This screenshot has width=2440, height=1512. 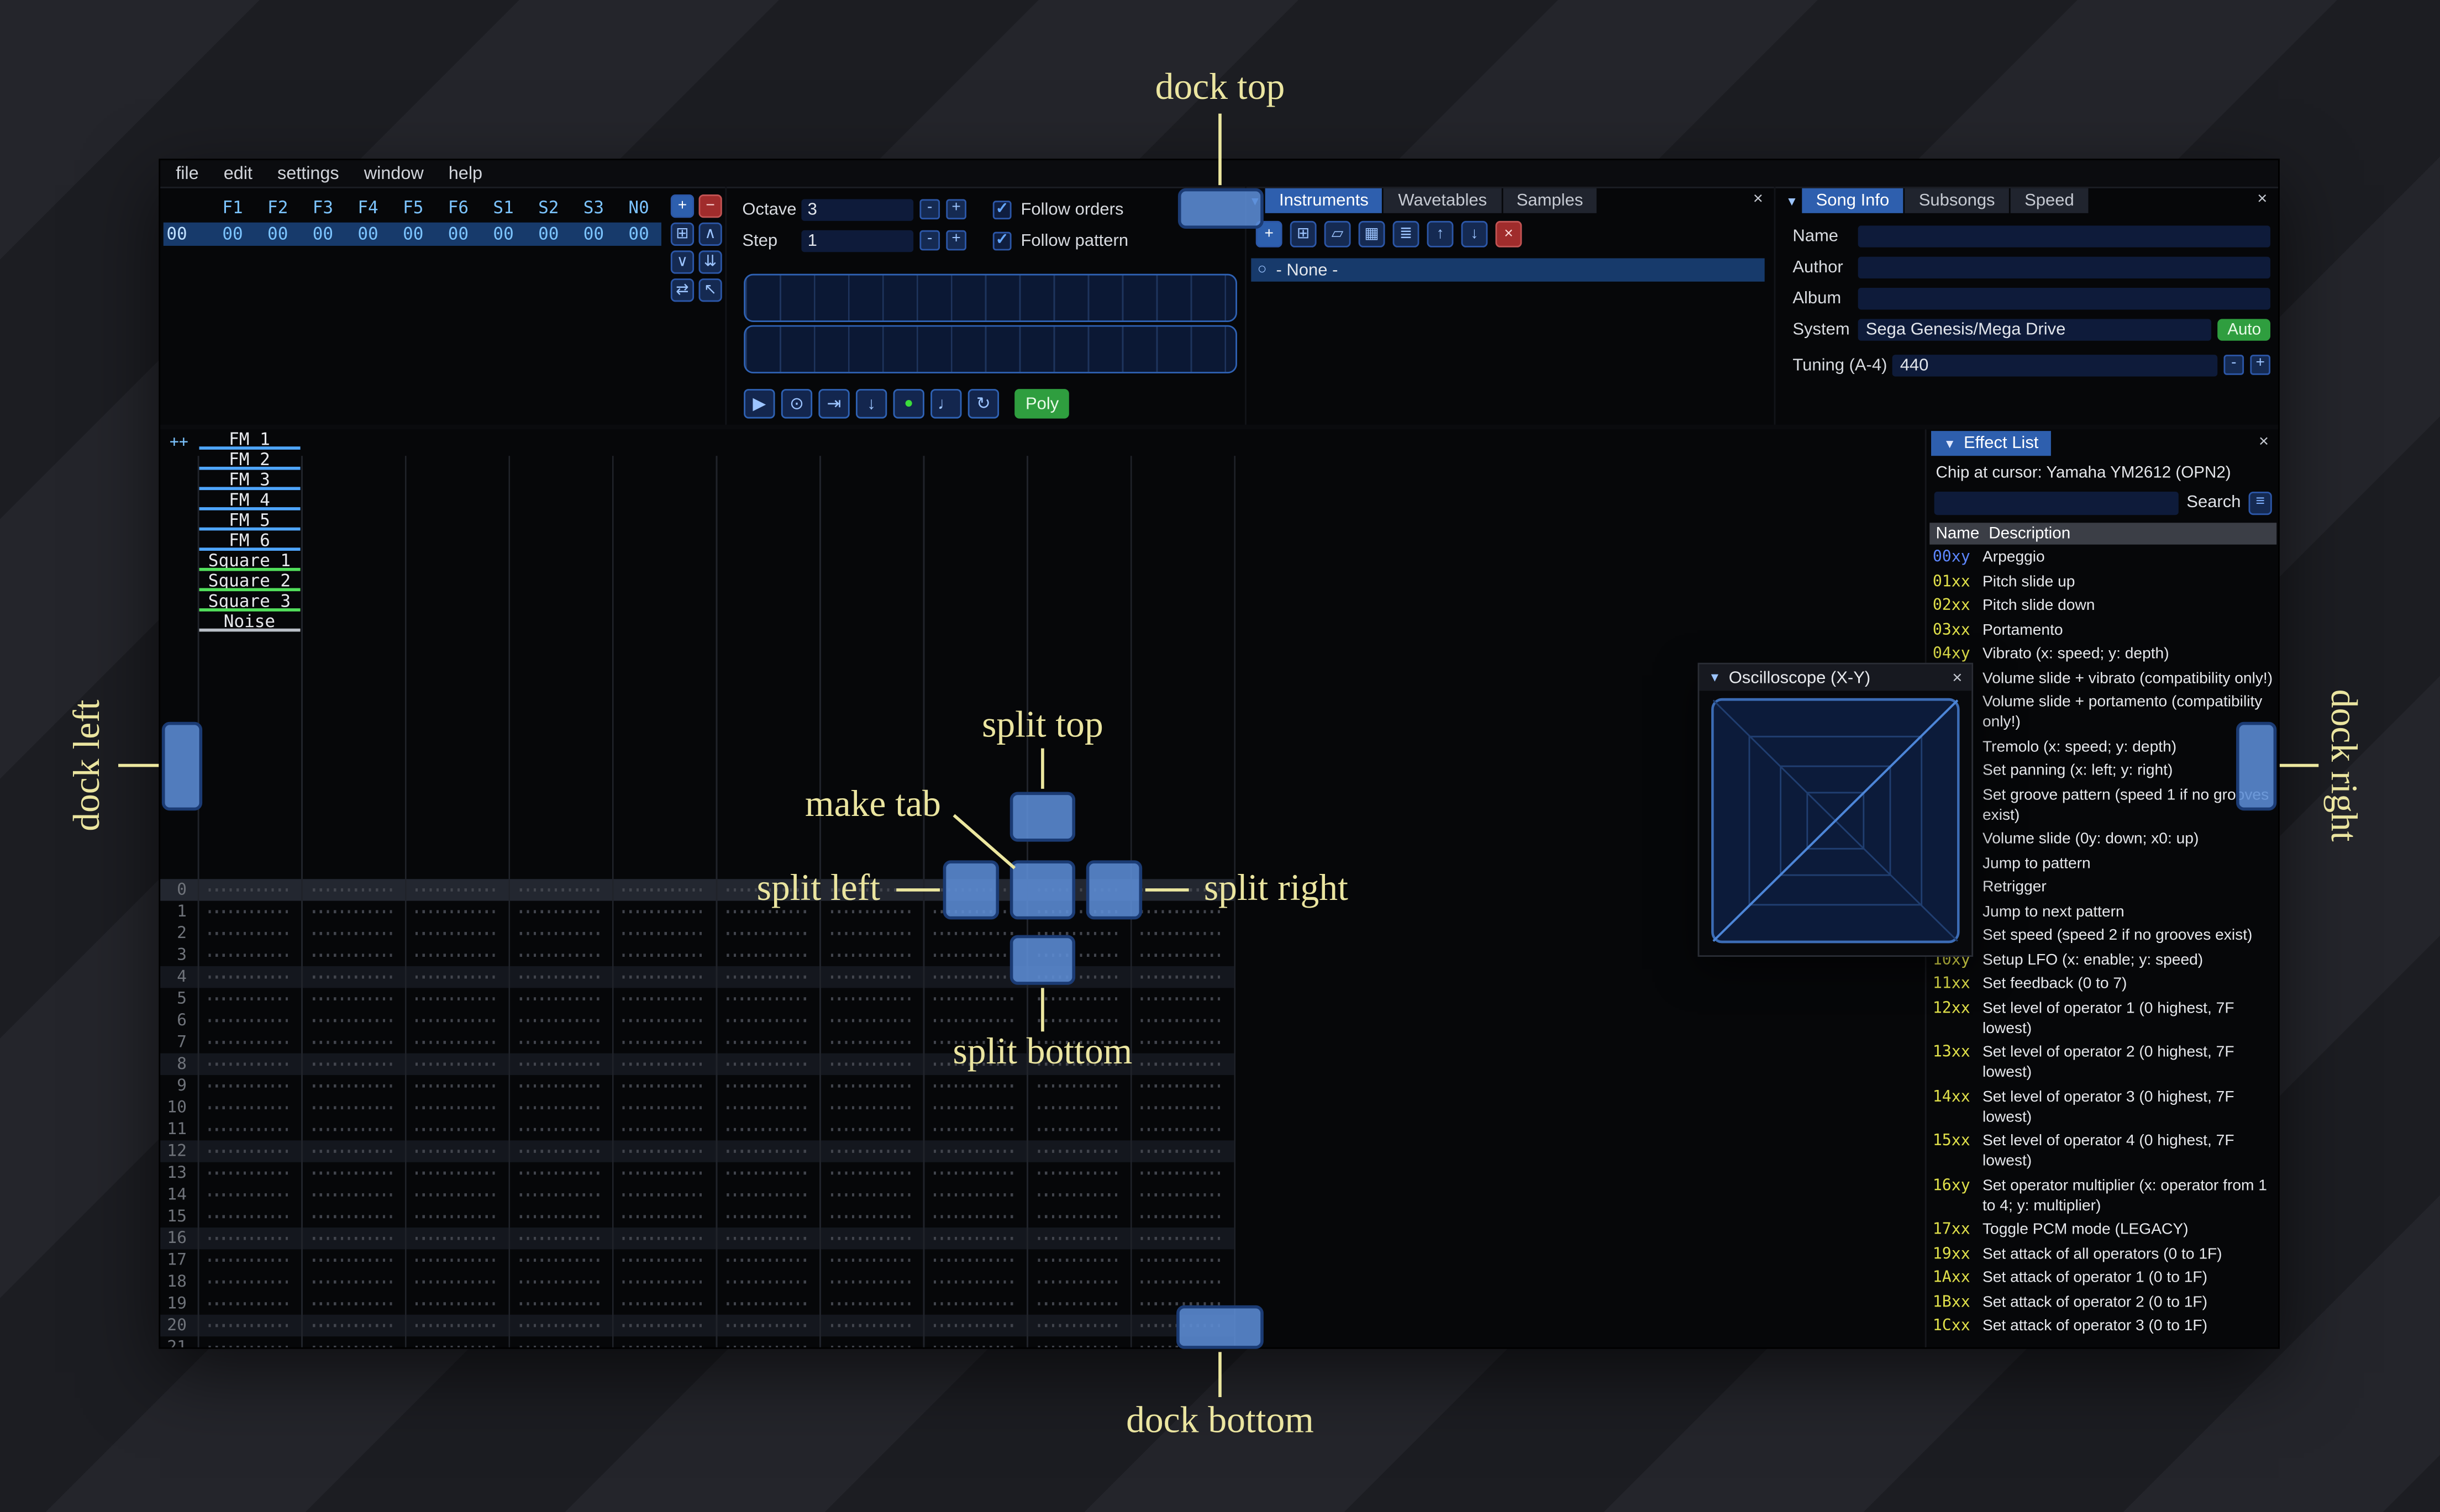 I want to click on pattern-row-17: 17, so click(x=697, y=1260).